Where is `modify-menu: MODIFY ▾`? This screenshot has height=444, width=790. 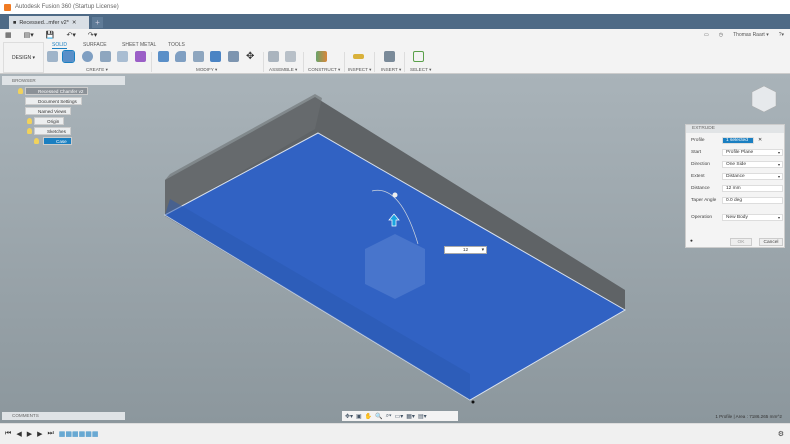 modify-menu: MODIFY ▾ is located at coordinates (206, 70).